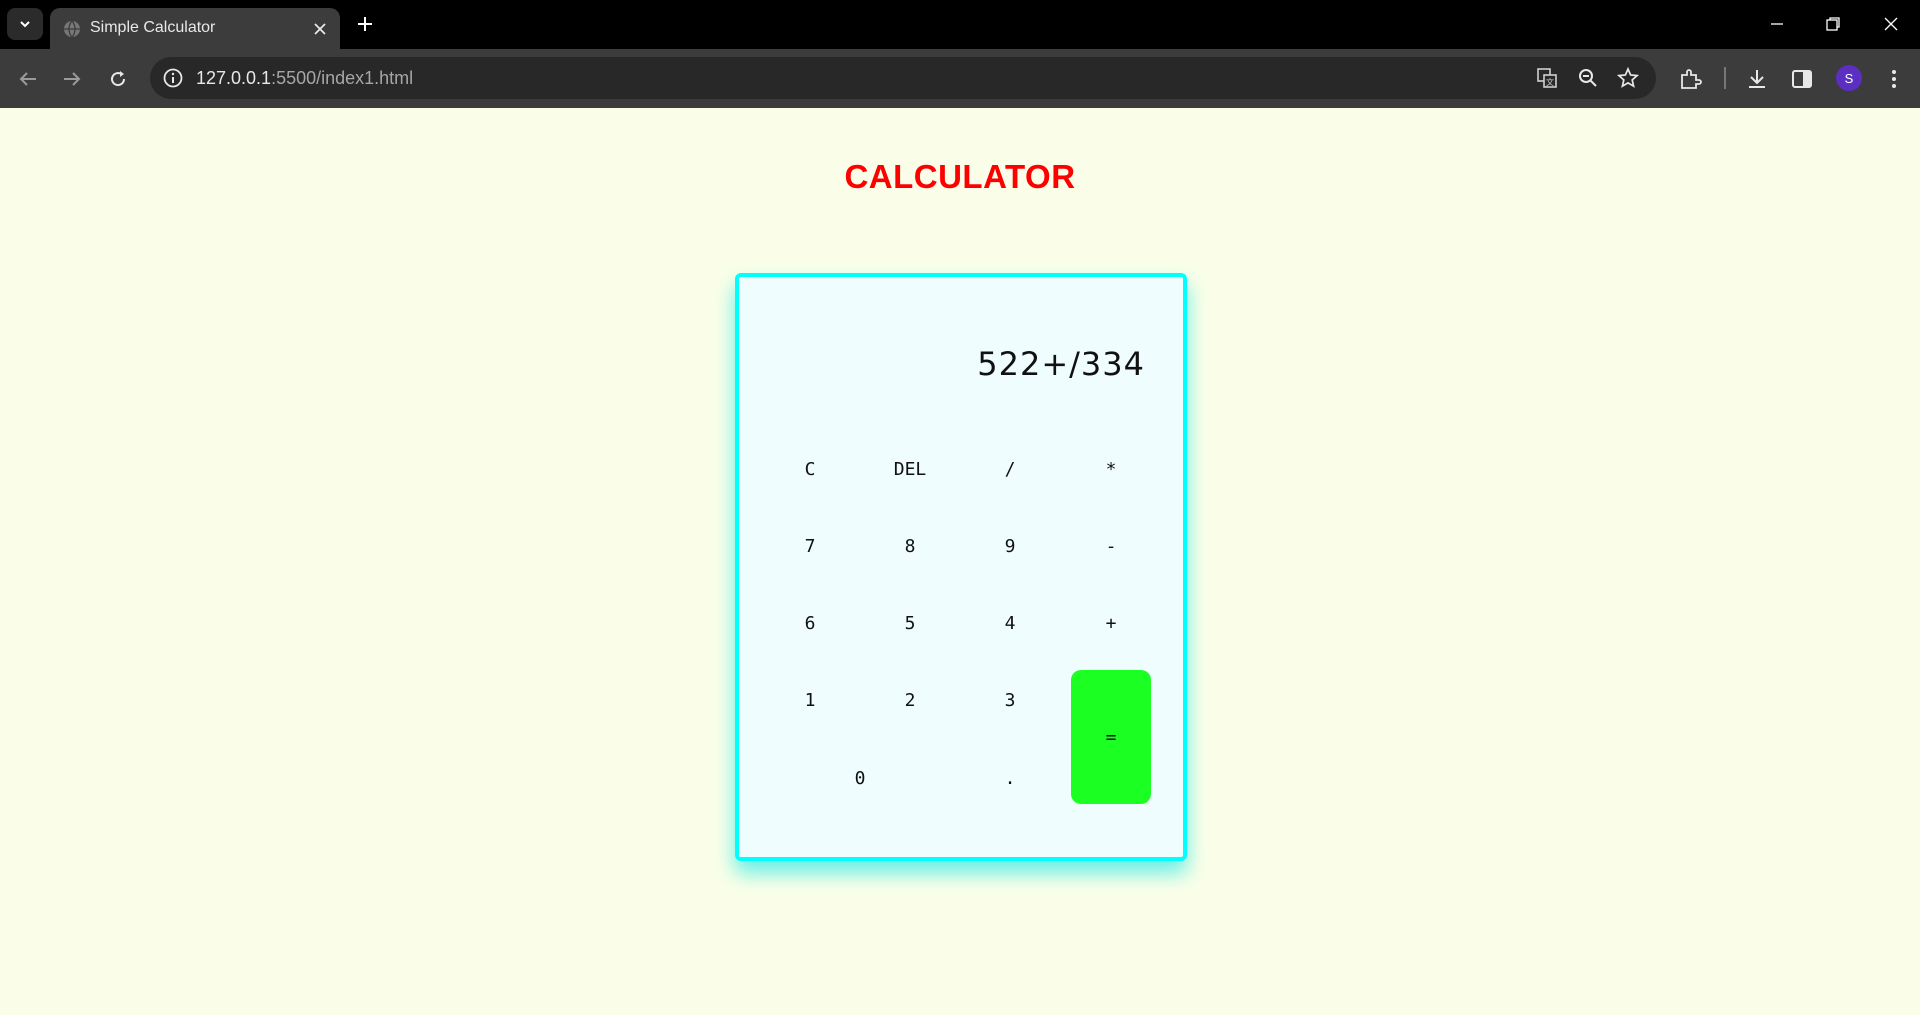 The image size is (1920, 1015). Describe the element at coordinates (960, 176) in the screenshot. I see `page-title: CALCULATOR` at that location.